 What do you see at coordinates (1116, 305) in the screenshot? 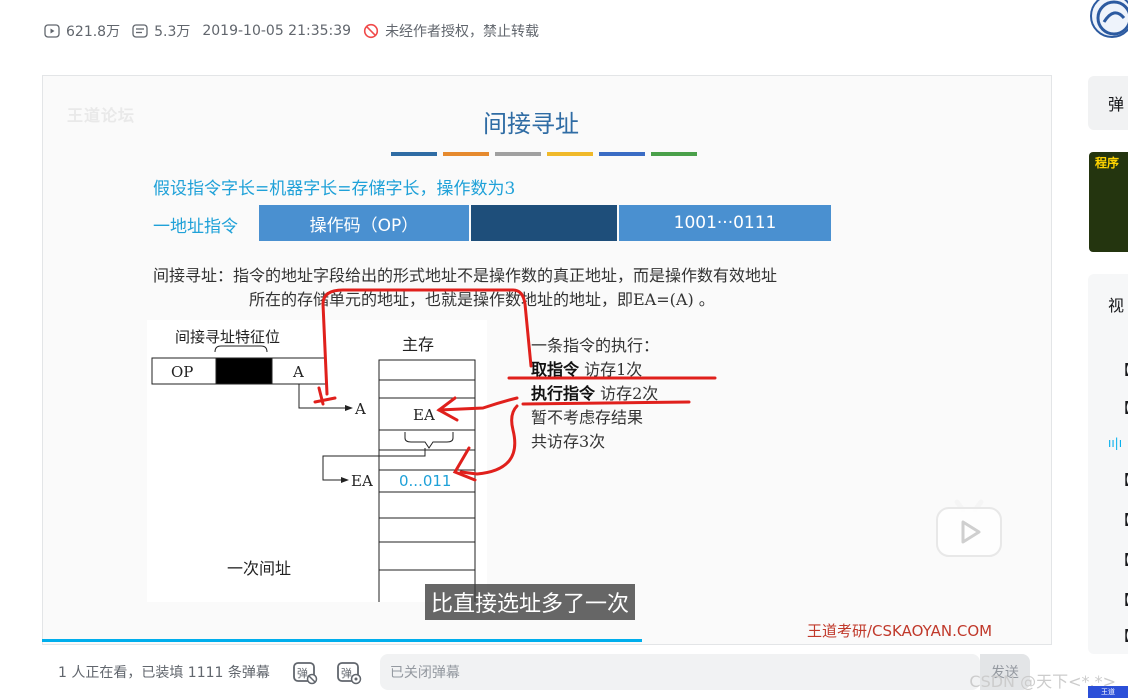
I see `playlist-title: 视` at bounding box center [1116, 305].